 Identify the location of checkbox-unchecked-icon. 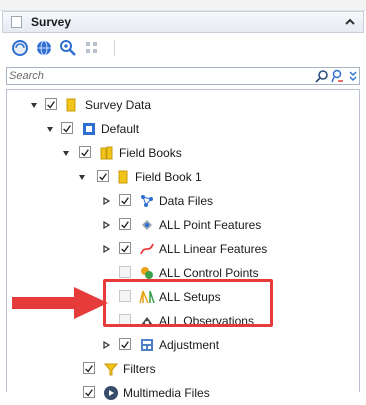
(125, 272).